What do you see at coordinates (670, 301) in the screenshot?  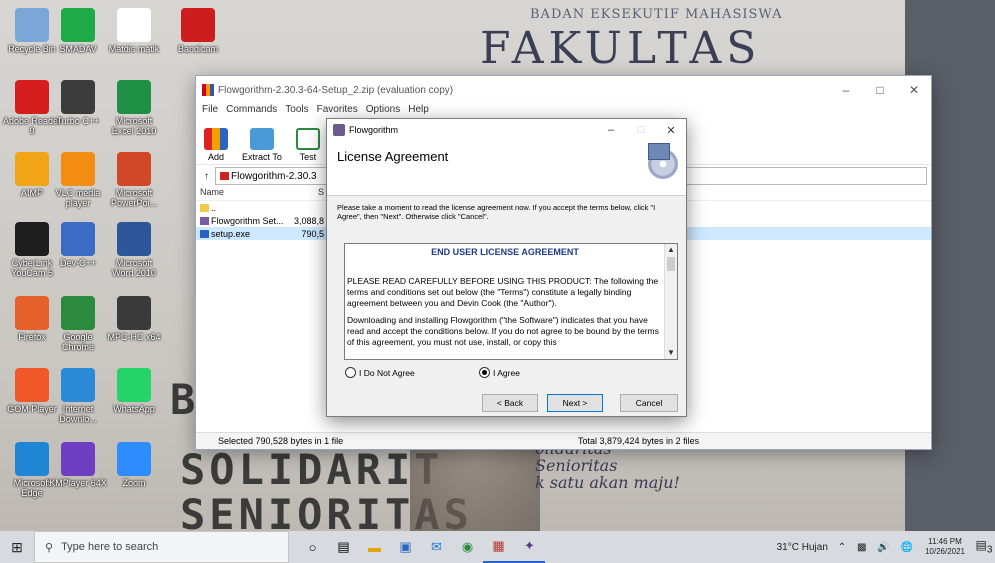 I see `eula-scrollbar: ▲ ▼` at bounding box center [670, 301].